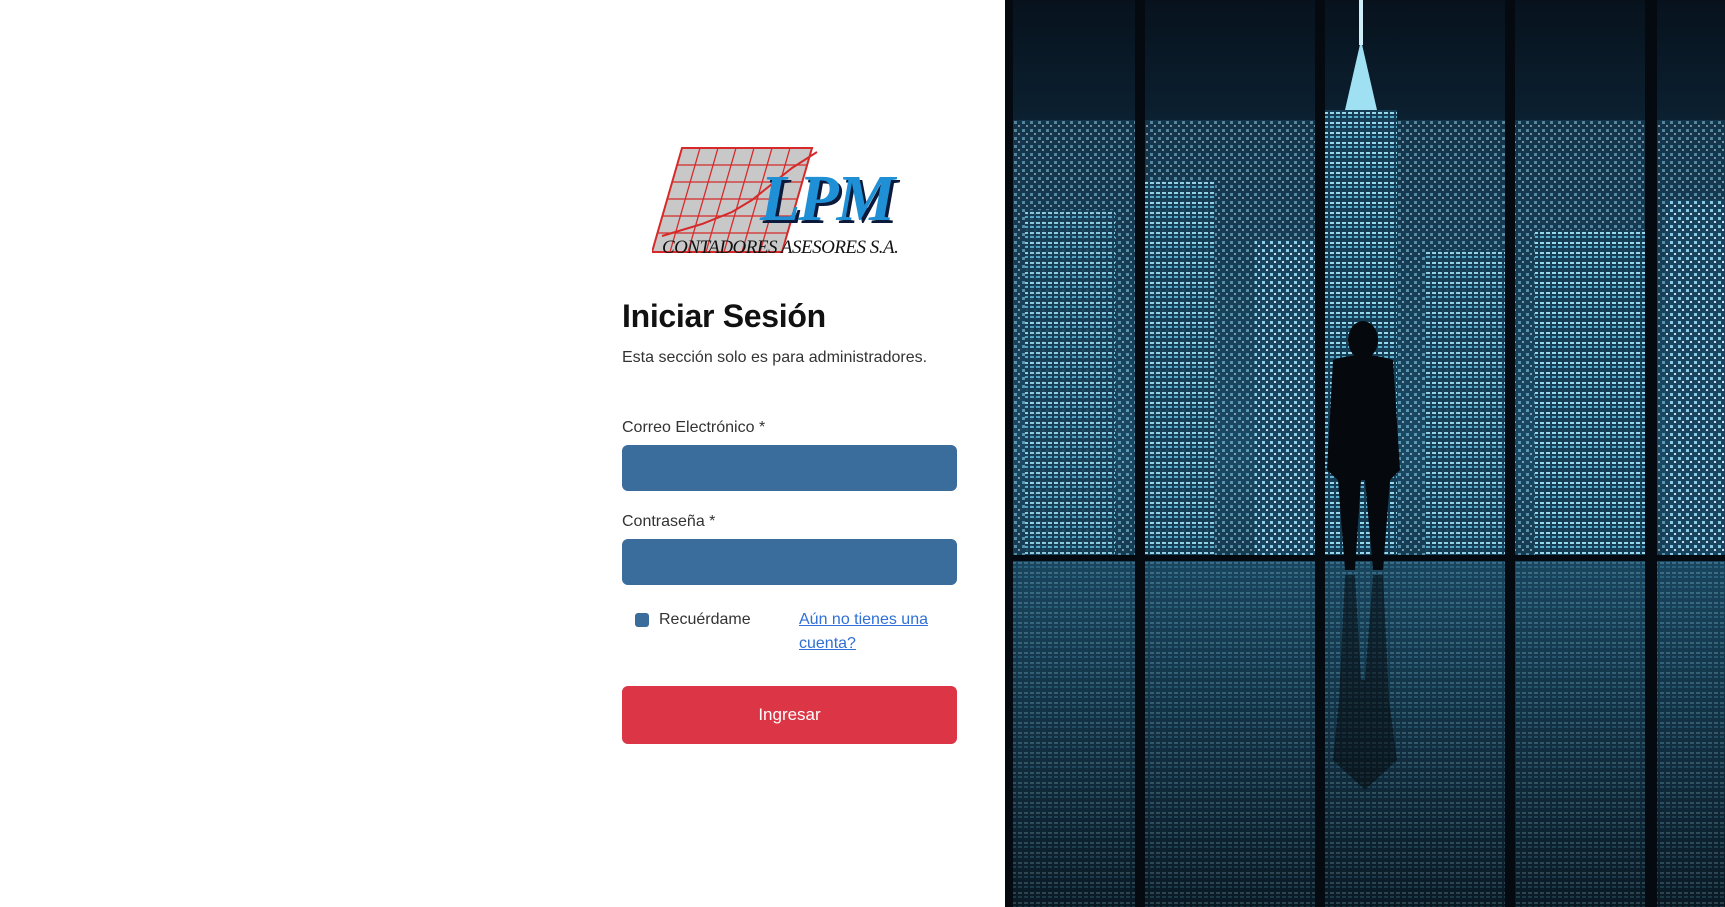 Image resolution: width=1725 pixels, height=907 pixels. I want to click on remember-me: Recuérdame, so click(717, 620).